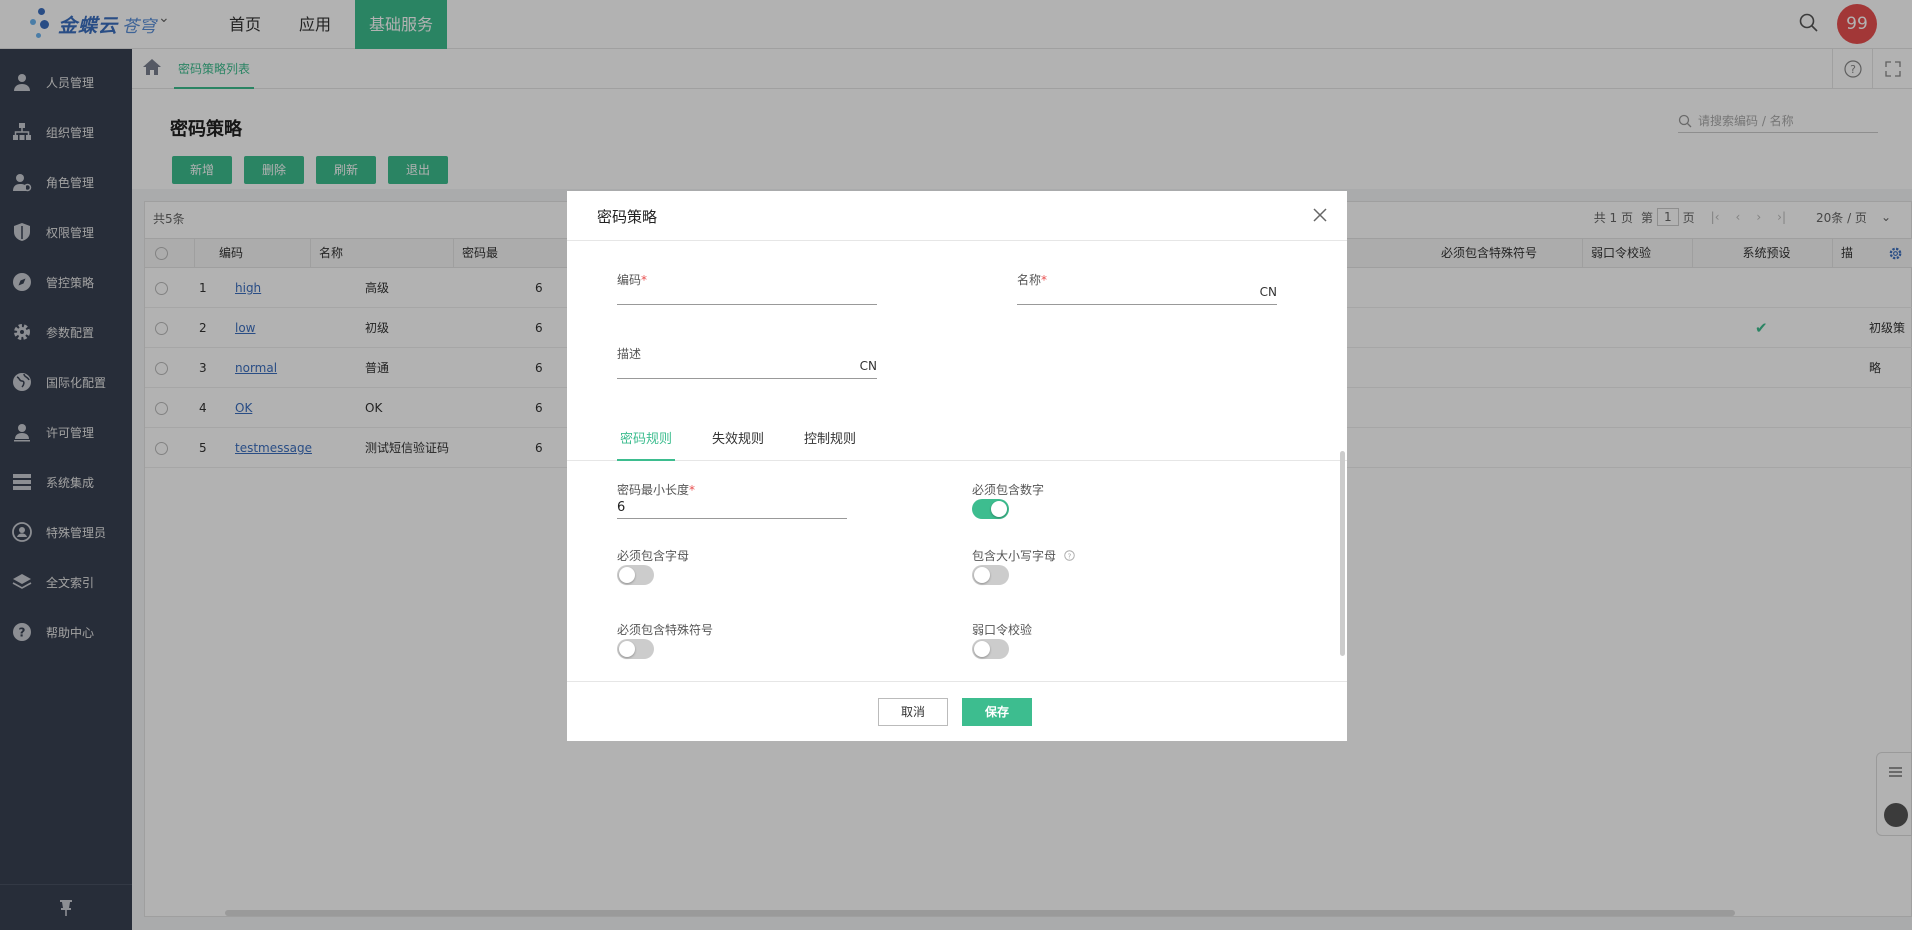 The height and width of the screenshot is (930, 1912). I want to click on dialog-header: 密码策略, so click(957, 216).